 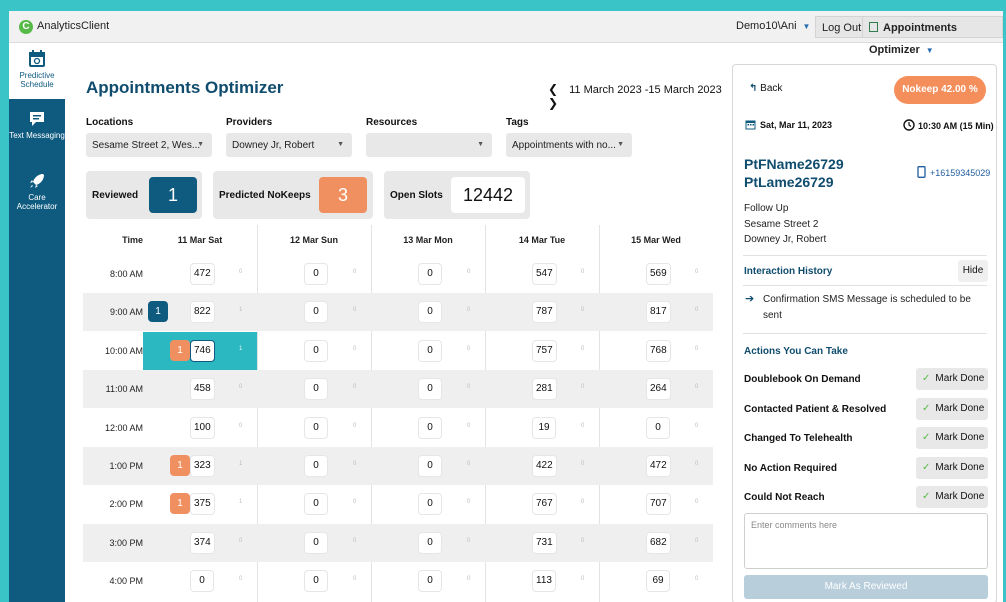 What do you see at coordinates (37, 124) in the screenshot?
I see `sidebar-item-text-messaging: Text Messaging` at bounding box center [37, 124].